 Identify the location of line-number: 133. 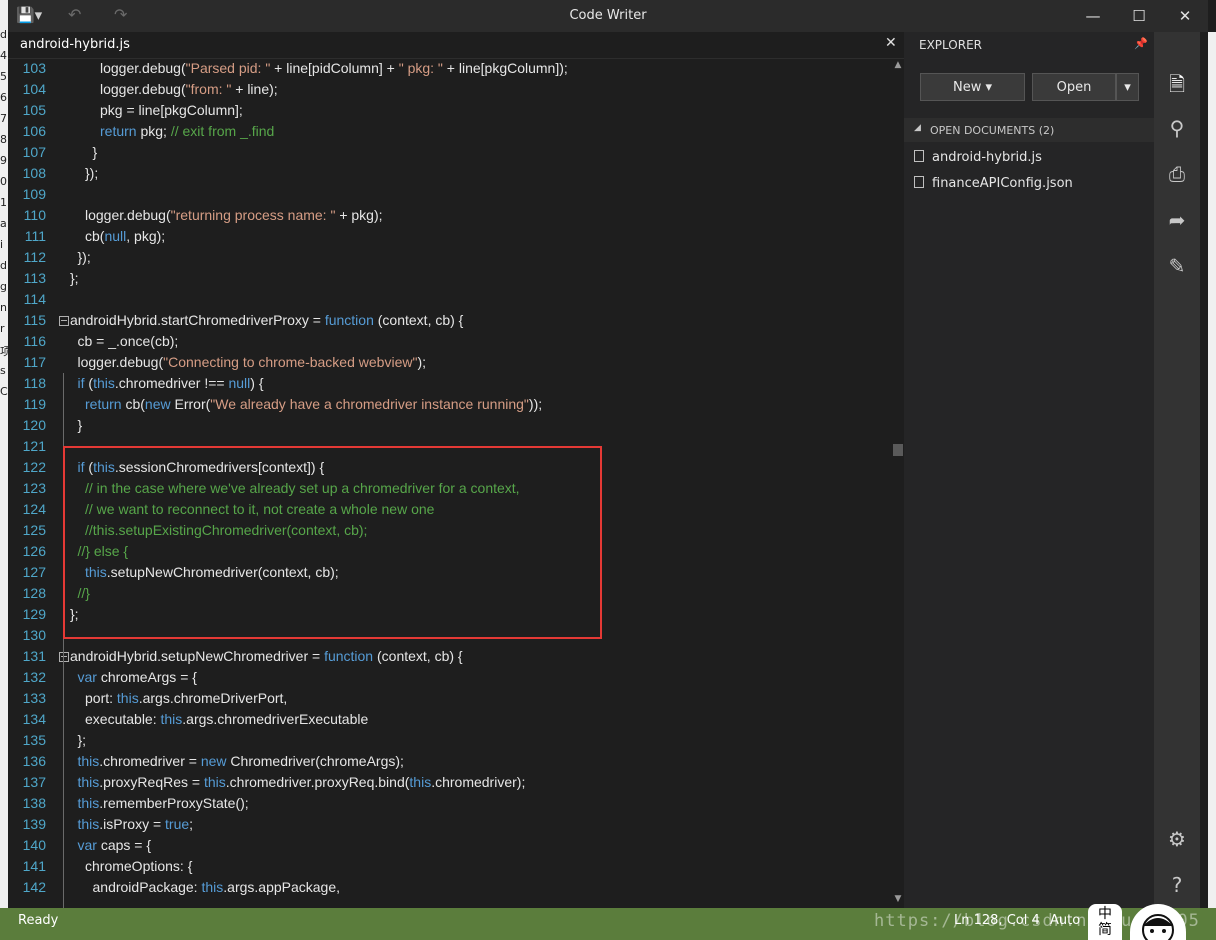
(34, 698).